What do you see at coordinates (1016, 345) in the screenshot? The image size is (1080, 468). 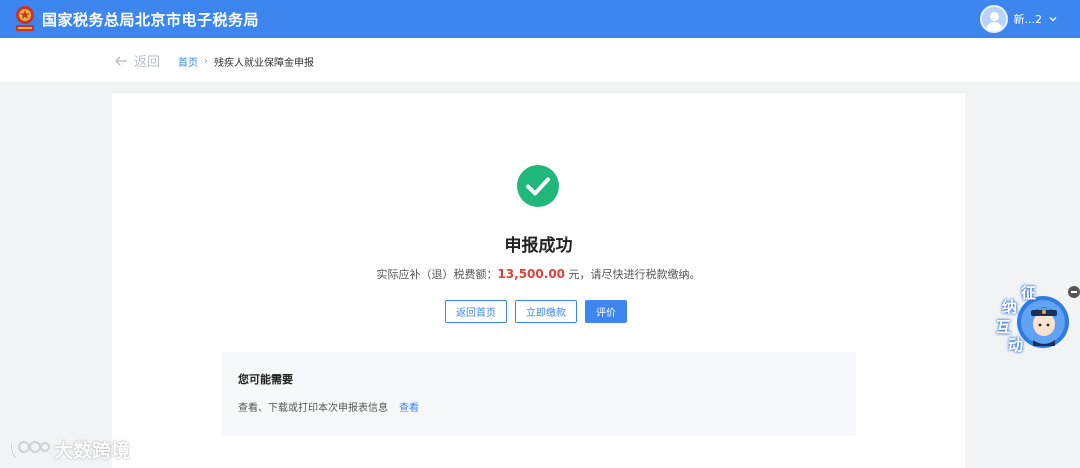 I see `widget-char-dong: 动` at bounding box center [1016, 345].